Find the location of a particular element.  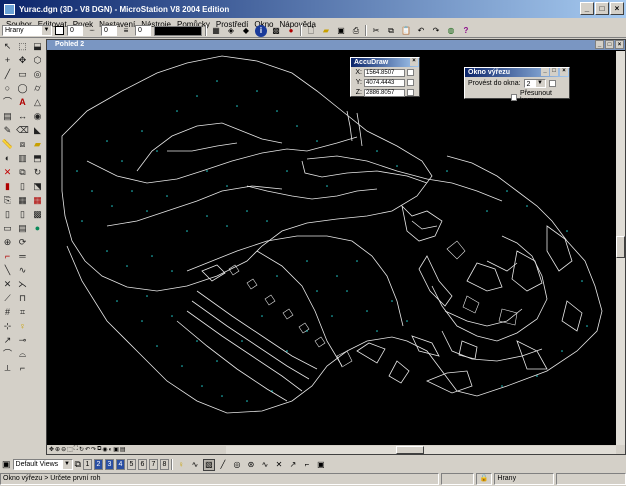

grid-icon: ▩ is located at coordinates (276, 31).